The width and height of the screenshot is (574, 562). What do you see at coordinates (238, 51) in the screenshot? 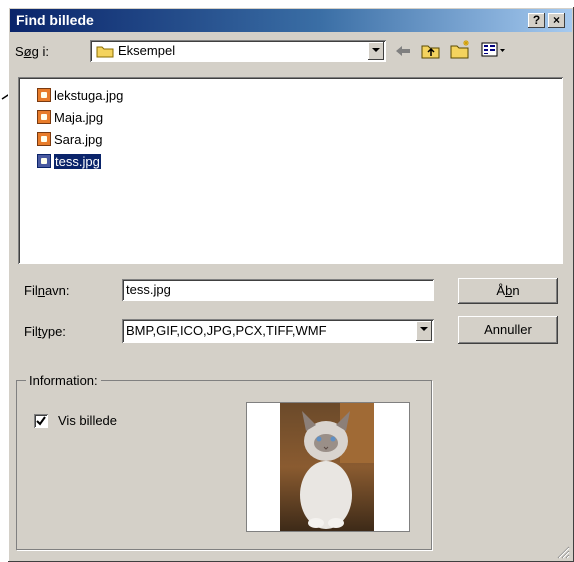
I see `look-in-dropdown: Eksempel` at bounding box center [238, 51].